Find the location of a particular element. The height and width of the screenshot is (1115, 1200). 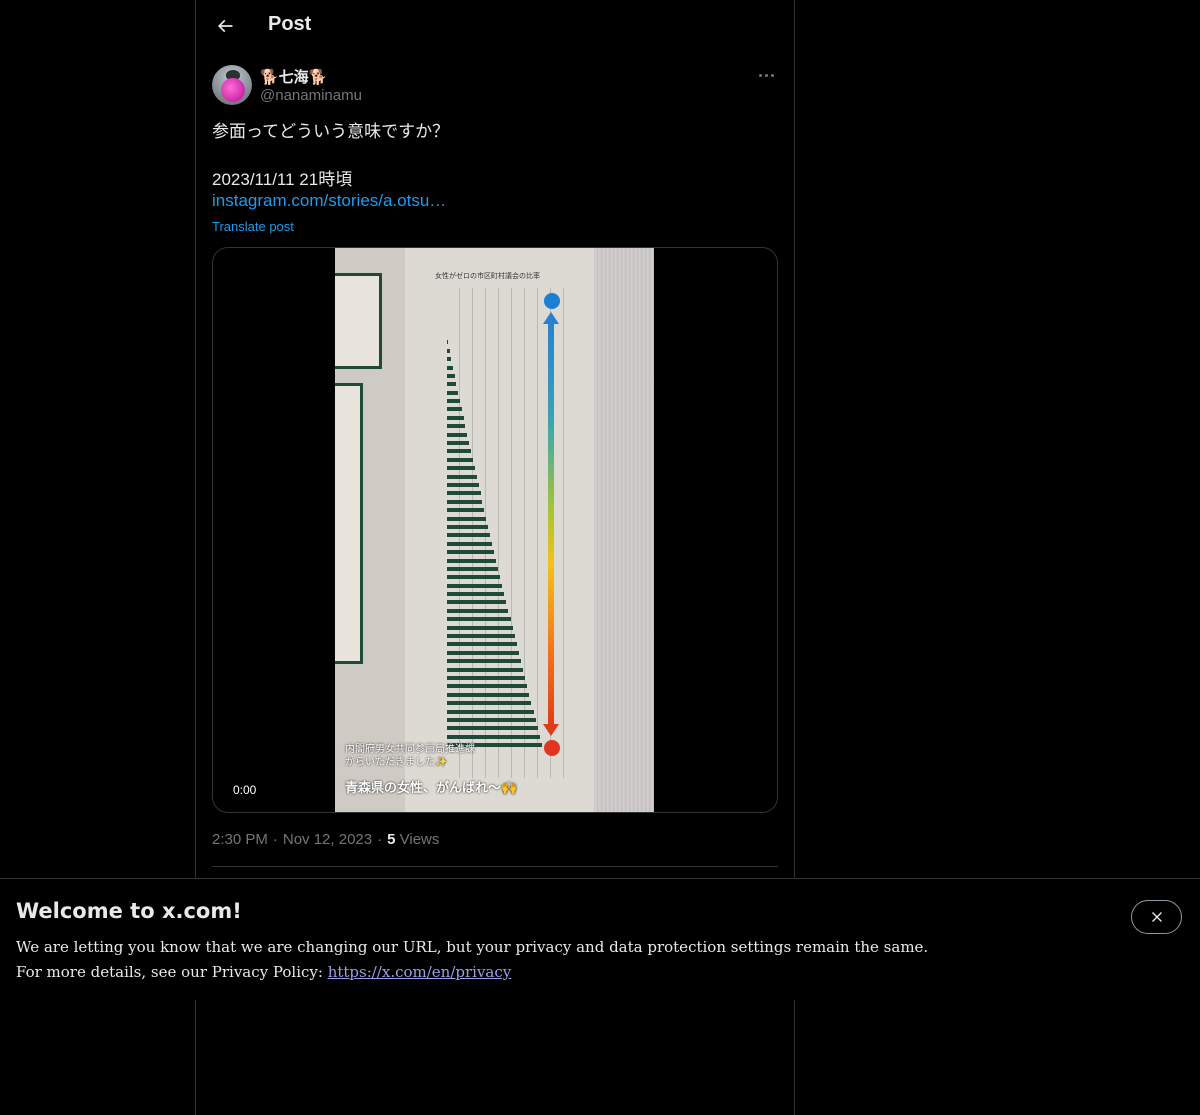

author-display-name: 🐕七海🐕 is located at coordinates (293, 76).